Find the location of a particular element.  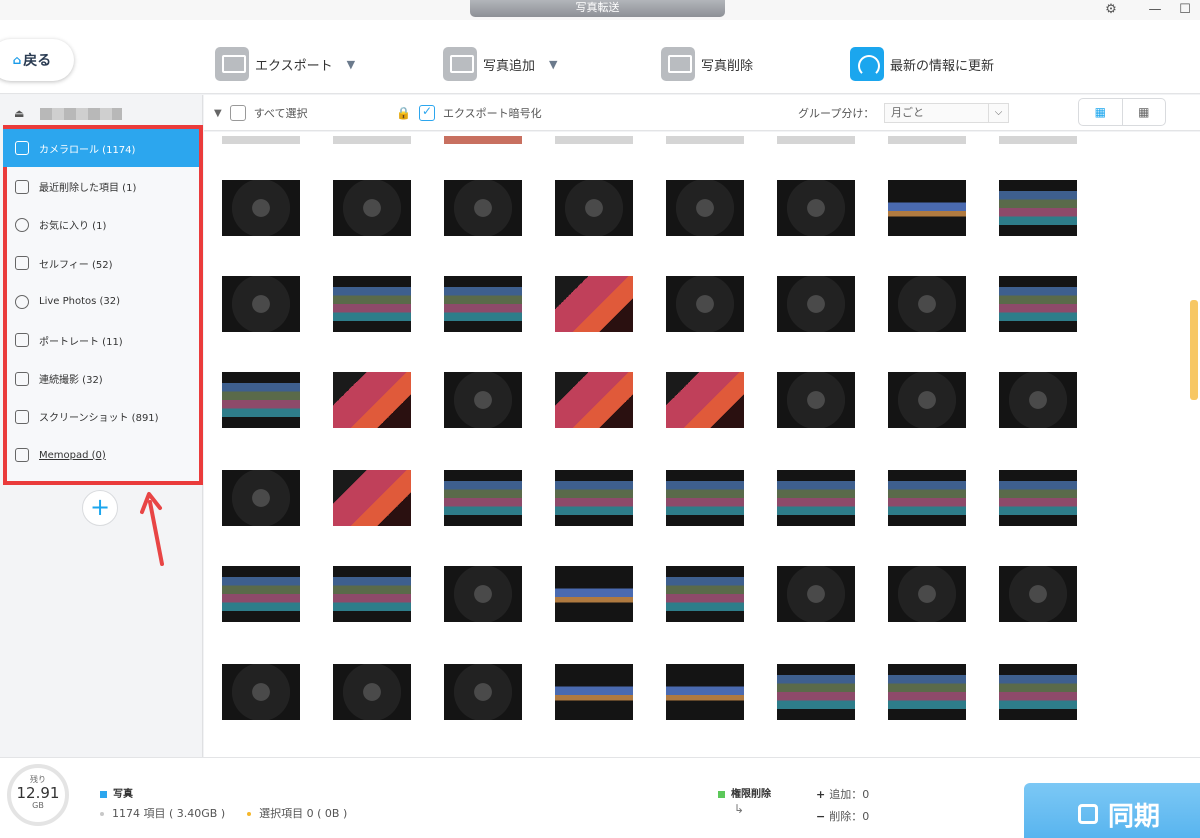

grid-view-icon: ▦ is located at coordinates (1100, 112).